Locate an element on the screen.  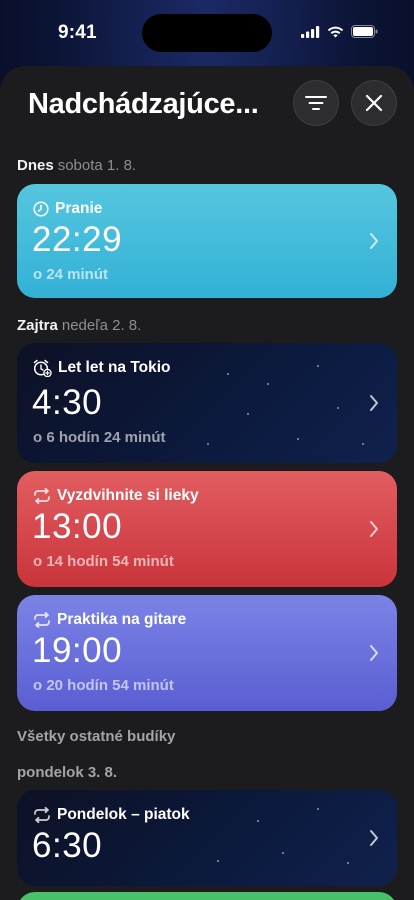
alarm-header: Pranie is located at coordinates (67, 209).